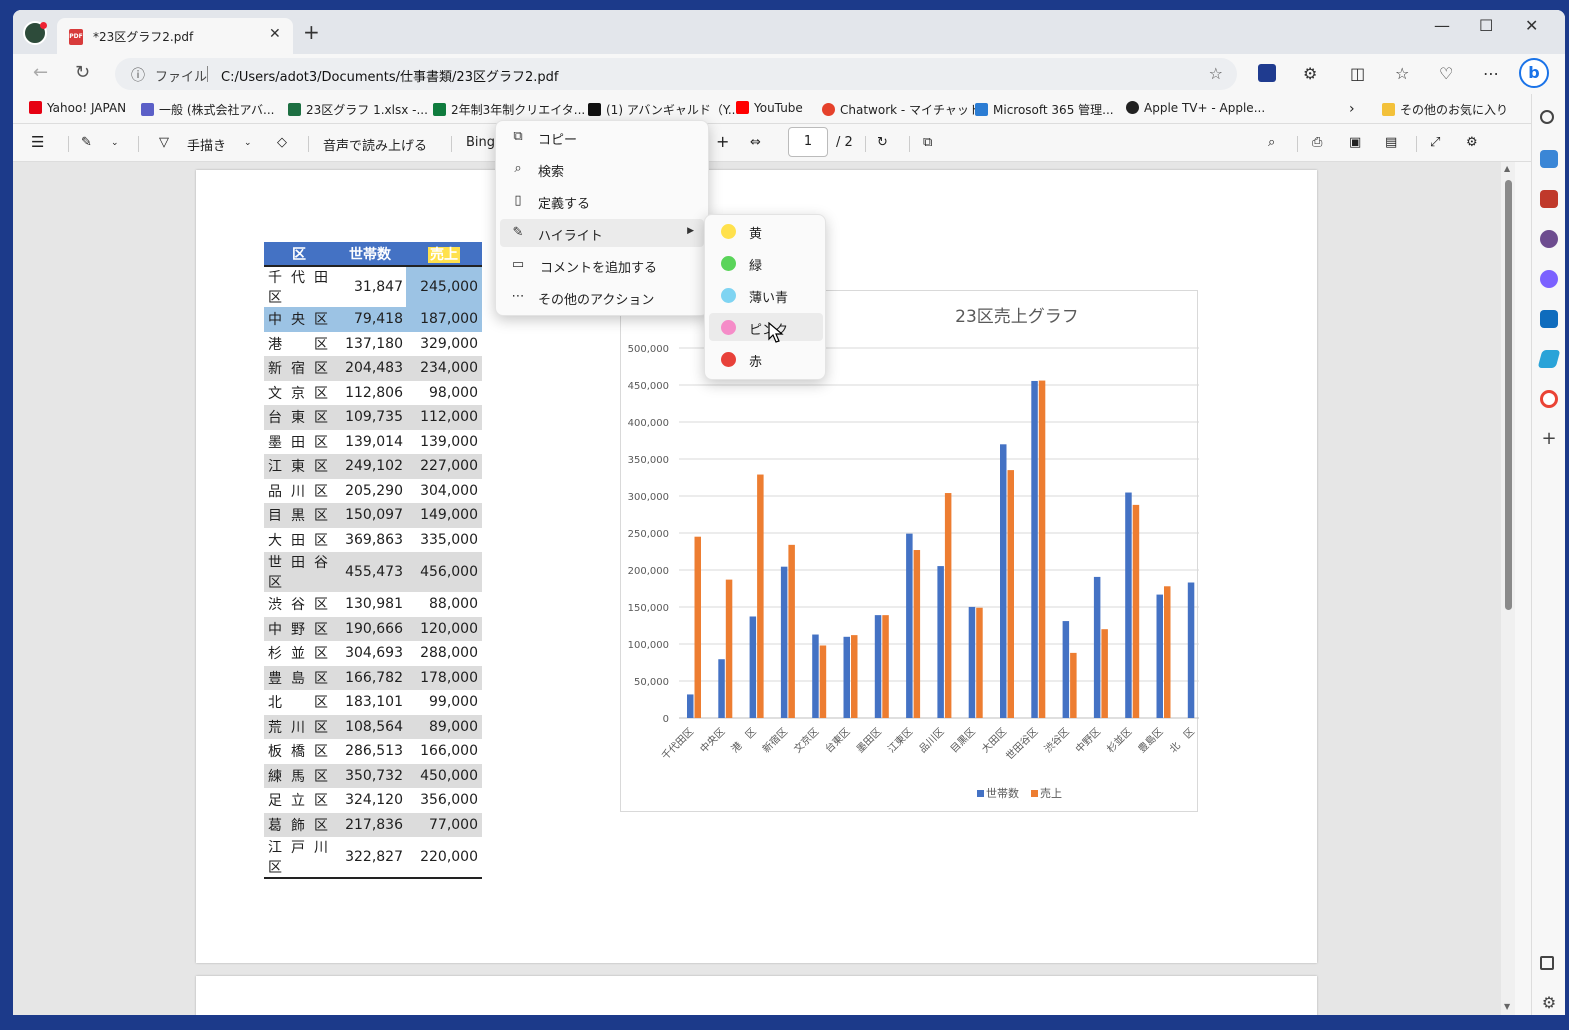 Image resolution: width=1569 pixels, height=1030 pixels. What do you see at coordinates (808, 142) in the screenshot?
I see `page-number-input: 1` at bounding box center [808, 142].